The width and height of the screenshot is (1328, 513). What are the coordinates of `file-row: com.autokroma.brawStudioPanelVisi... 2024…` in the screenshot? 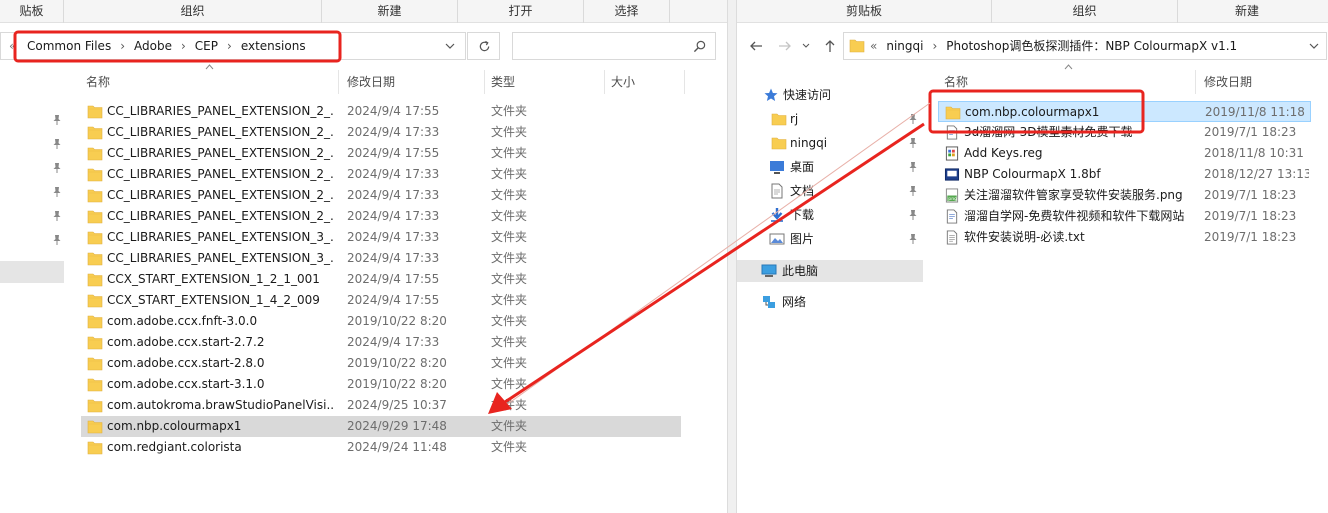 It's located at (381, 405).